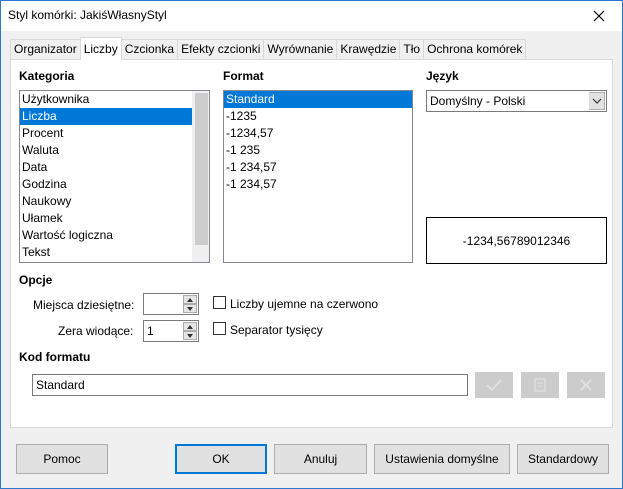 Image resolution: width=623 pixels, height=489 pixels. I want to click on list-item: Tekst, so click(106, 252).